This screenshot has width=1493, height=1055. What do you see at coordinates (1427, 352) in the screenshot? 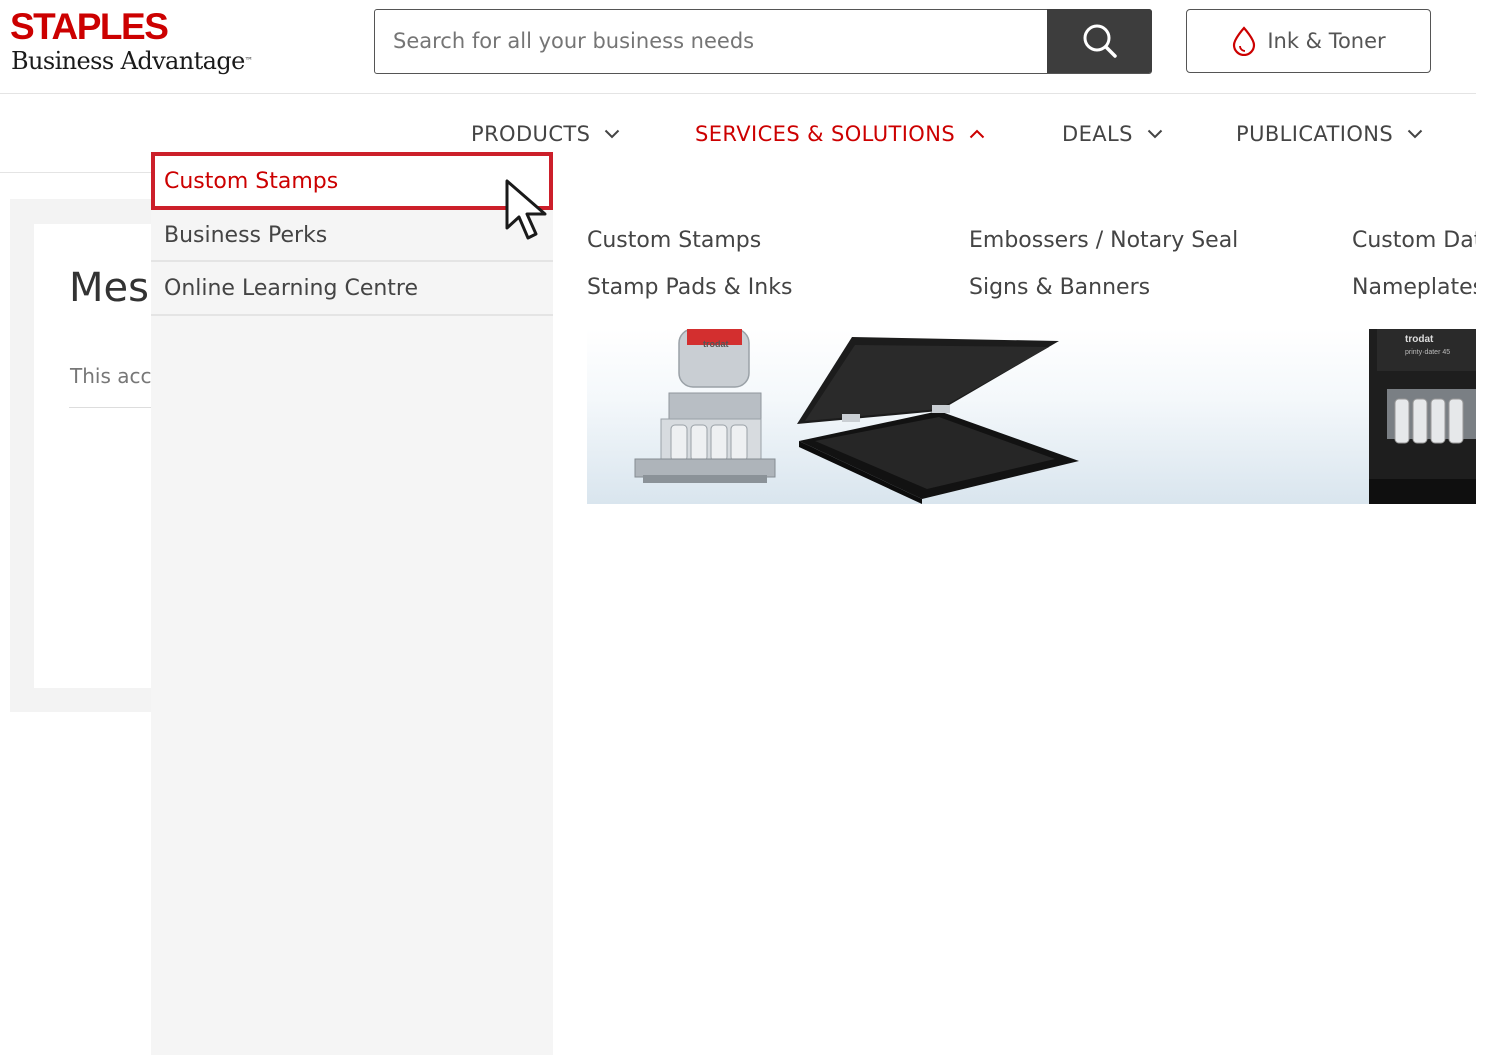
I see `printy-dater-label: printy·dater 45` at bounding box center [1427, 352].